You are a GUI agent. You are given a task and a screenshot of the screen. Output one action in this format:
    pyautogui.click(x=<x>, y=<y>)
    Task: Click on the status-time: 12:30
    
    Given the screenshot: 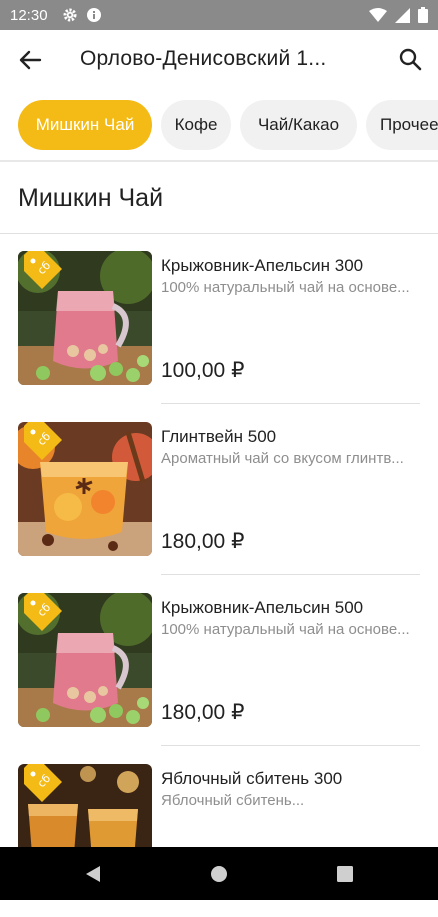 What is the action you would take?
    pyautogui.click(x=29, y=15)
    